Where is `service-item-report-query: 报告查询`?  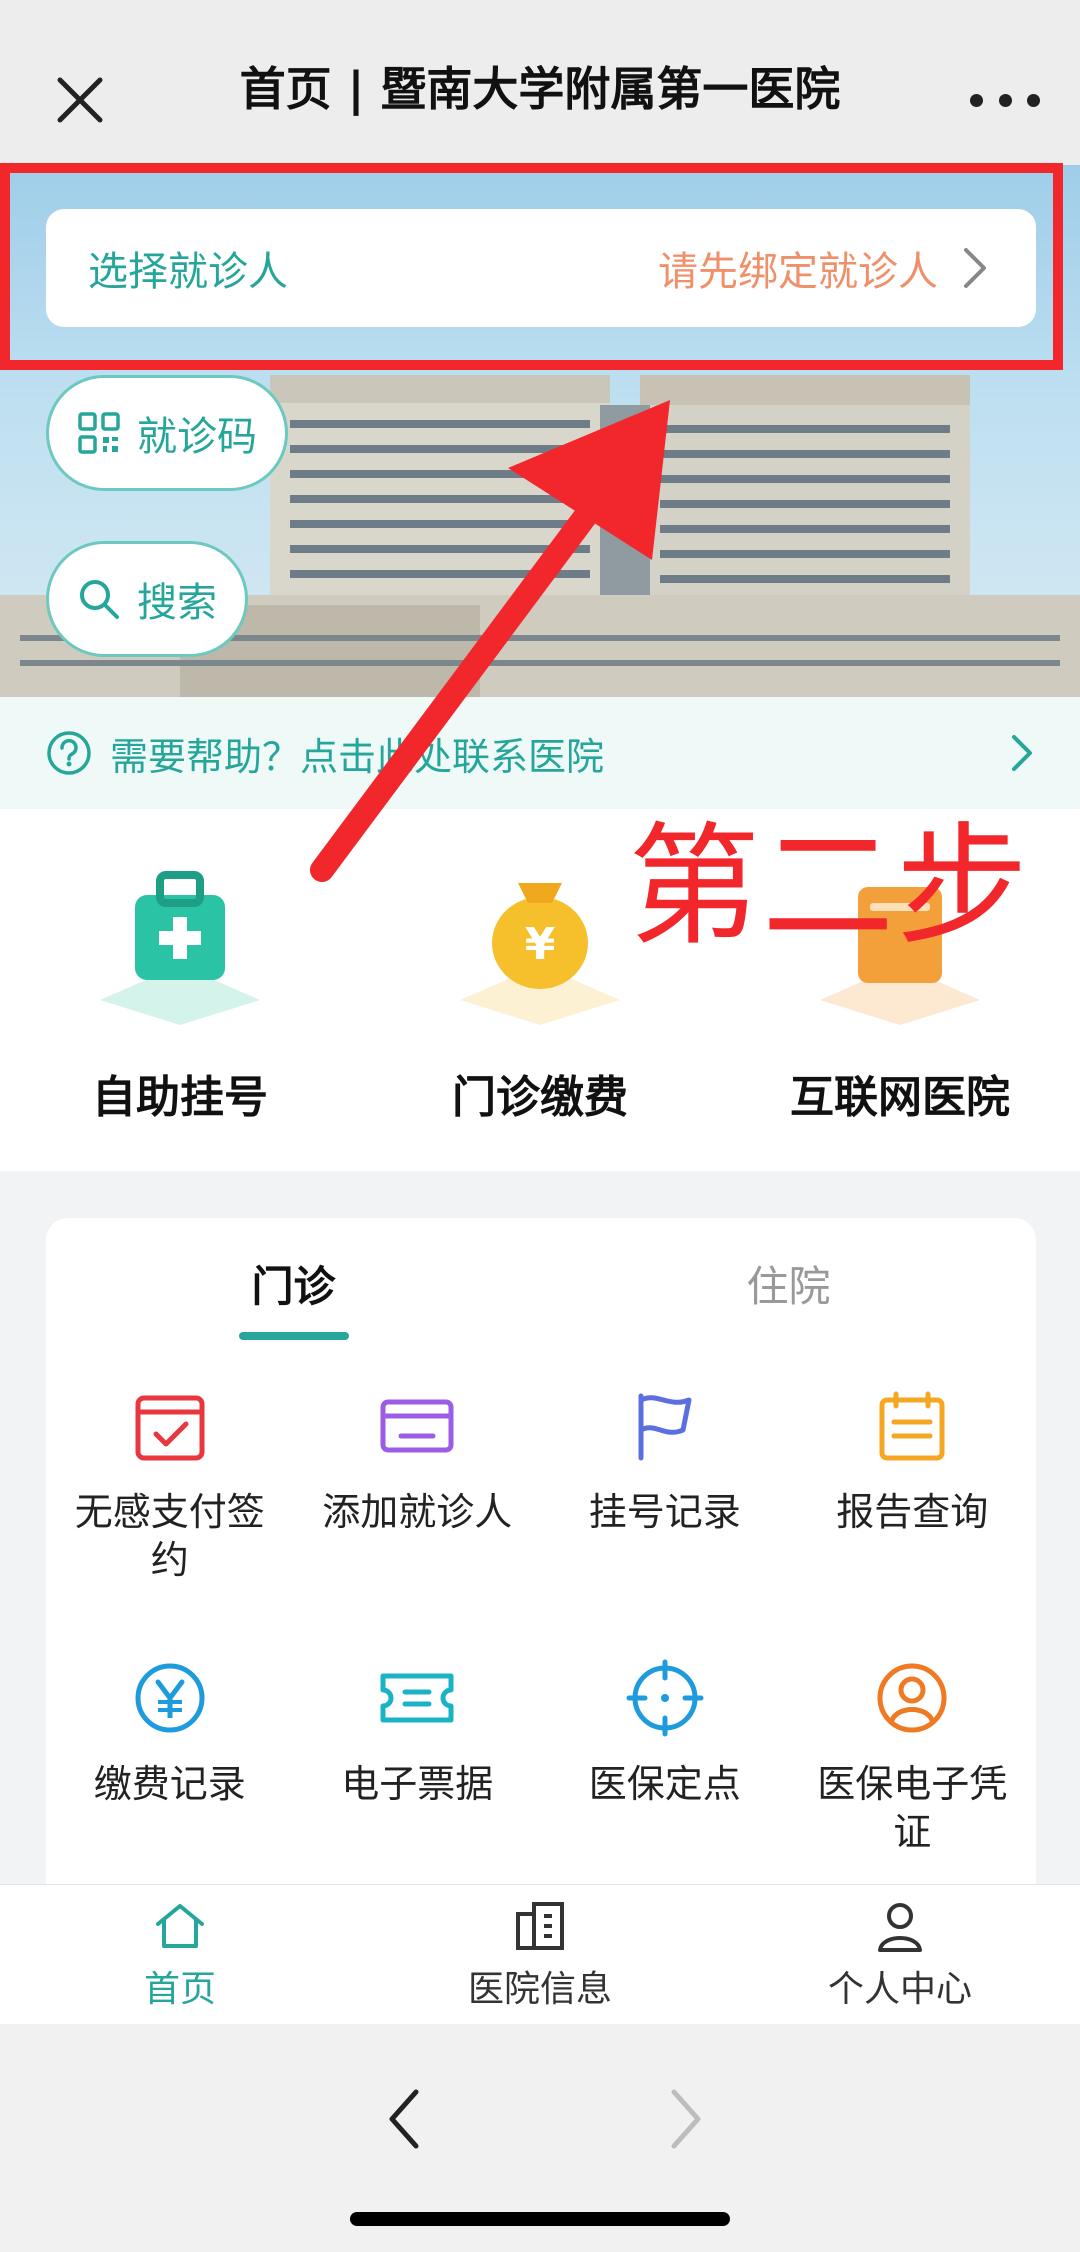 service-item-report-query: 报告查询 is located at coordinates (913, 1510).